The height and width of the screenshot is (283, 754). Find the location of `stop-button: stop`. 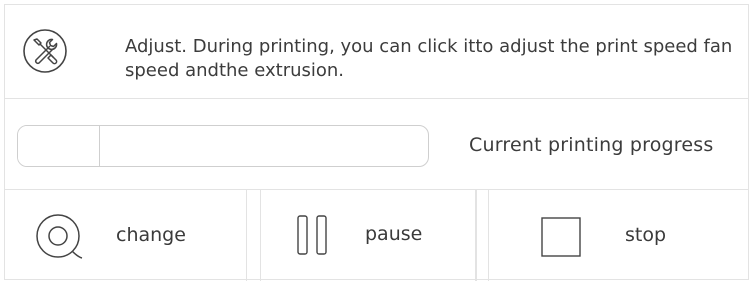

stop-button: stop is located at coordinates (618, 235).